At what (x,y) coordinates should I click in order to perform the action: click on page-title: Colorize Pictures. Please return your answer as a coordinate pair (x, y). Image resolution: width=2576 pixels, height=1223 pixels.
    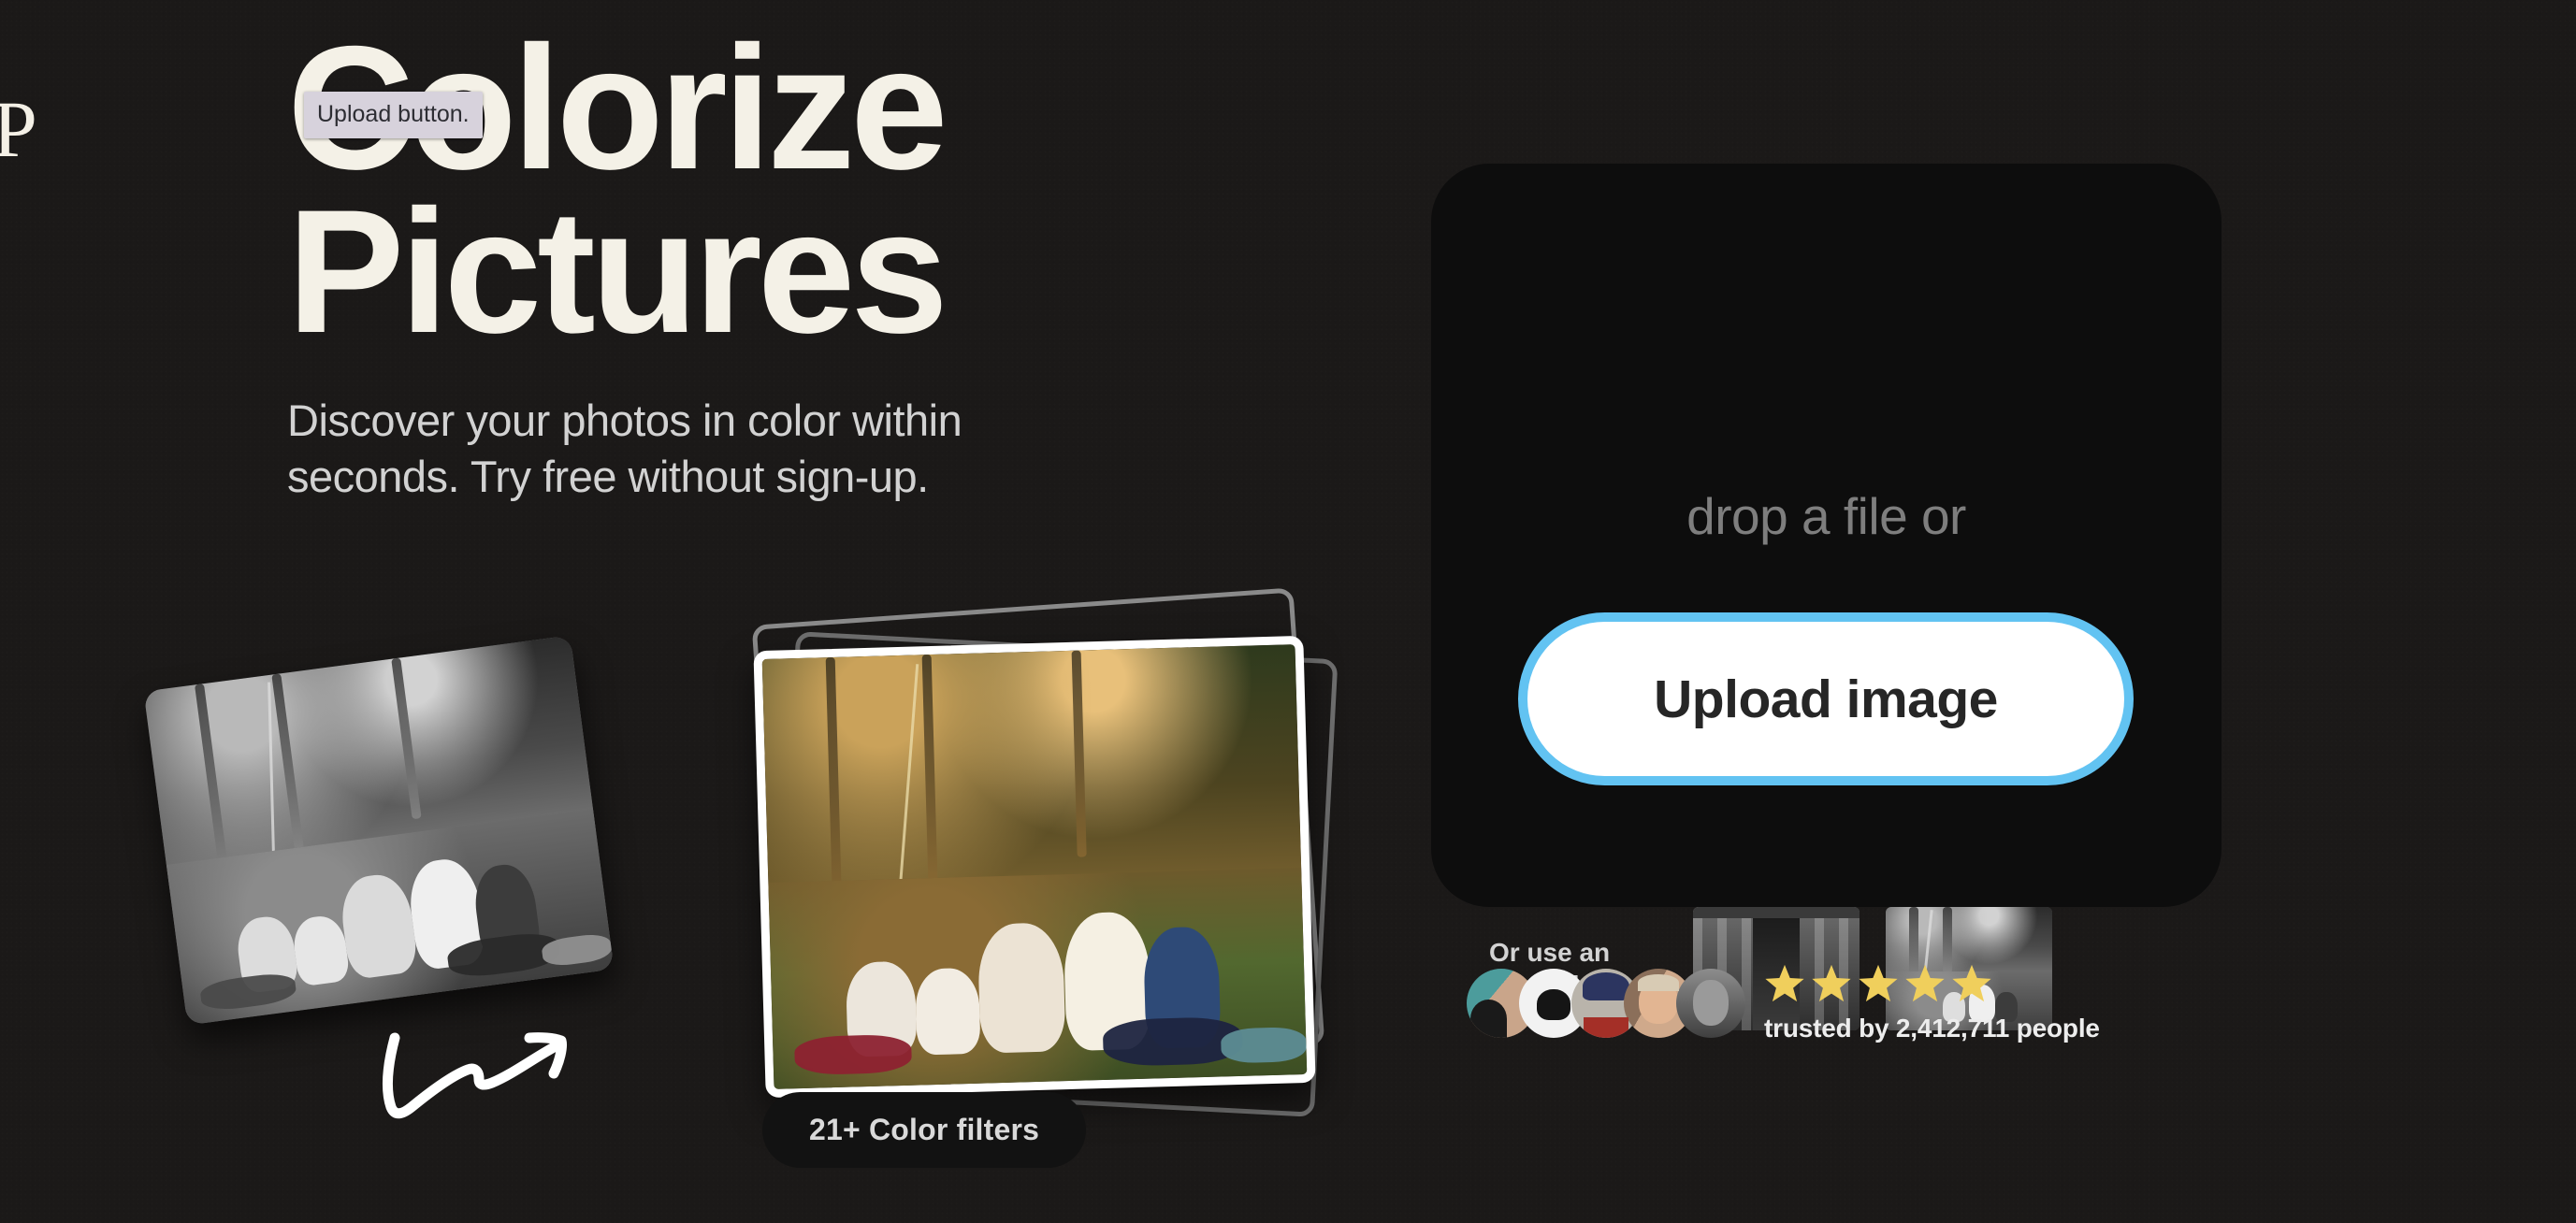
    Looking at the image, I should click on (769, 194).